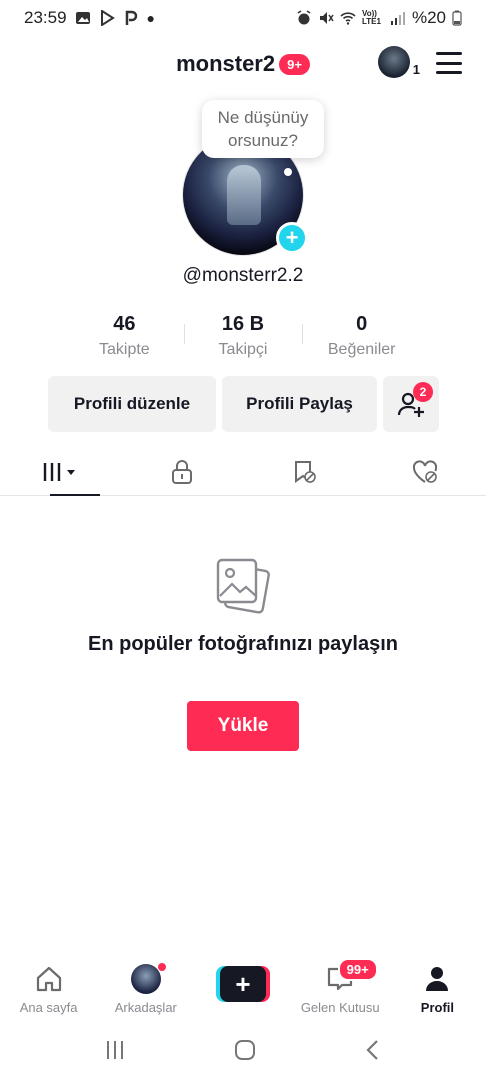  I want to click on add-friends-button: 2, so click(411, 404).